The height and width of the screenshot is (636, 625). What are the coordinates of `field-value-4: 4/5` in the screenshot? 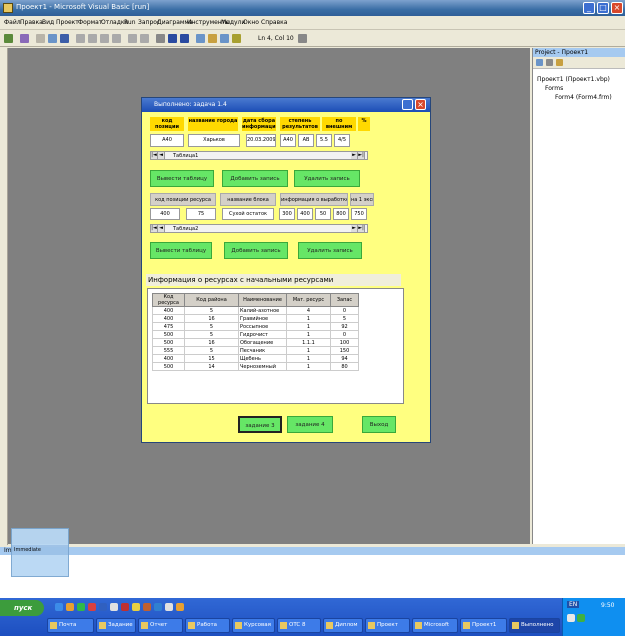 It's located at (342, 140).